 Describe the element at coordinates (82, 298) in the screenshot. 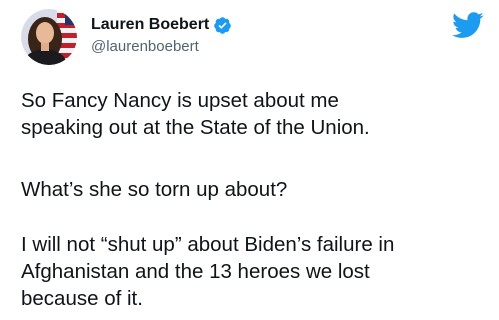

I see `tweet-text-line: because of it.` at that location.